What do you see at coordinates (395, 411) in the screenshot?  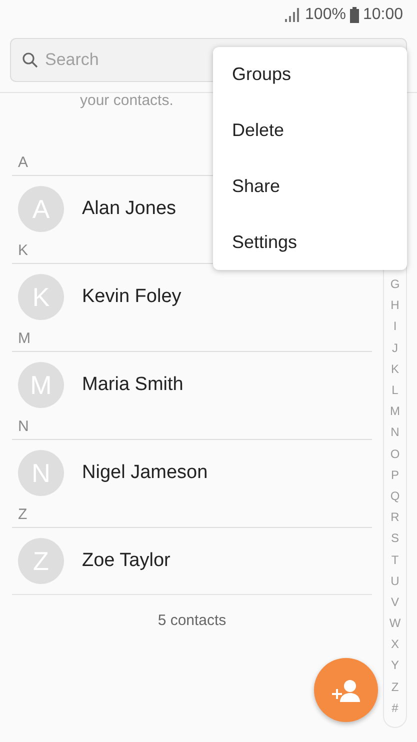 I see `index-letter: M` at bounding box center [395, 411].